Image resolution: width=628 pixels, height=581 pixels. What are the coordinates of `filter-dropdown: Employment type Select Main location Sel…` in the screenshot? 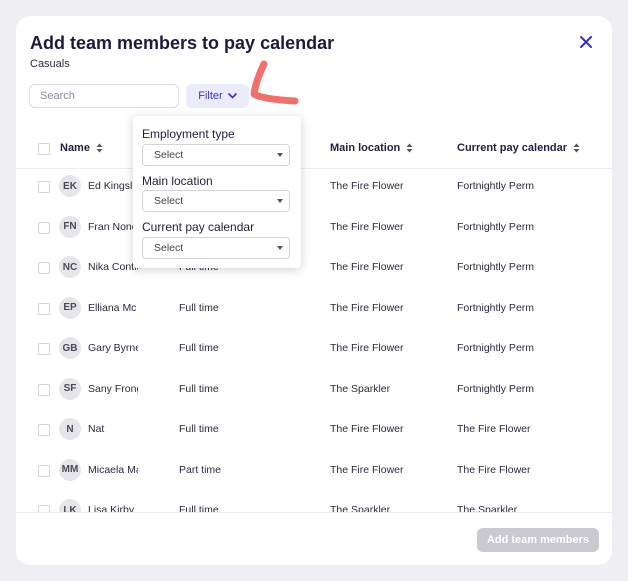 It's located at (217, 192).